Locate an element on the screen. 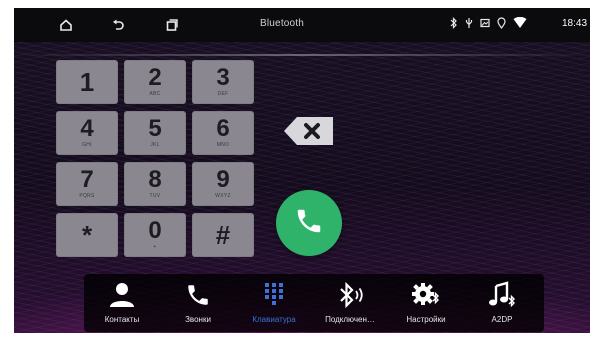 The image size is (590, 339). key-digit: 4 is located at coordinates (87, 128).